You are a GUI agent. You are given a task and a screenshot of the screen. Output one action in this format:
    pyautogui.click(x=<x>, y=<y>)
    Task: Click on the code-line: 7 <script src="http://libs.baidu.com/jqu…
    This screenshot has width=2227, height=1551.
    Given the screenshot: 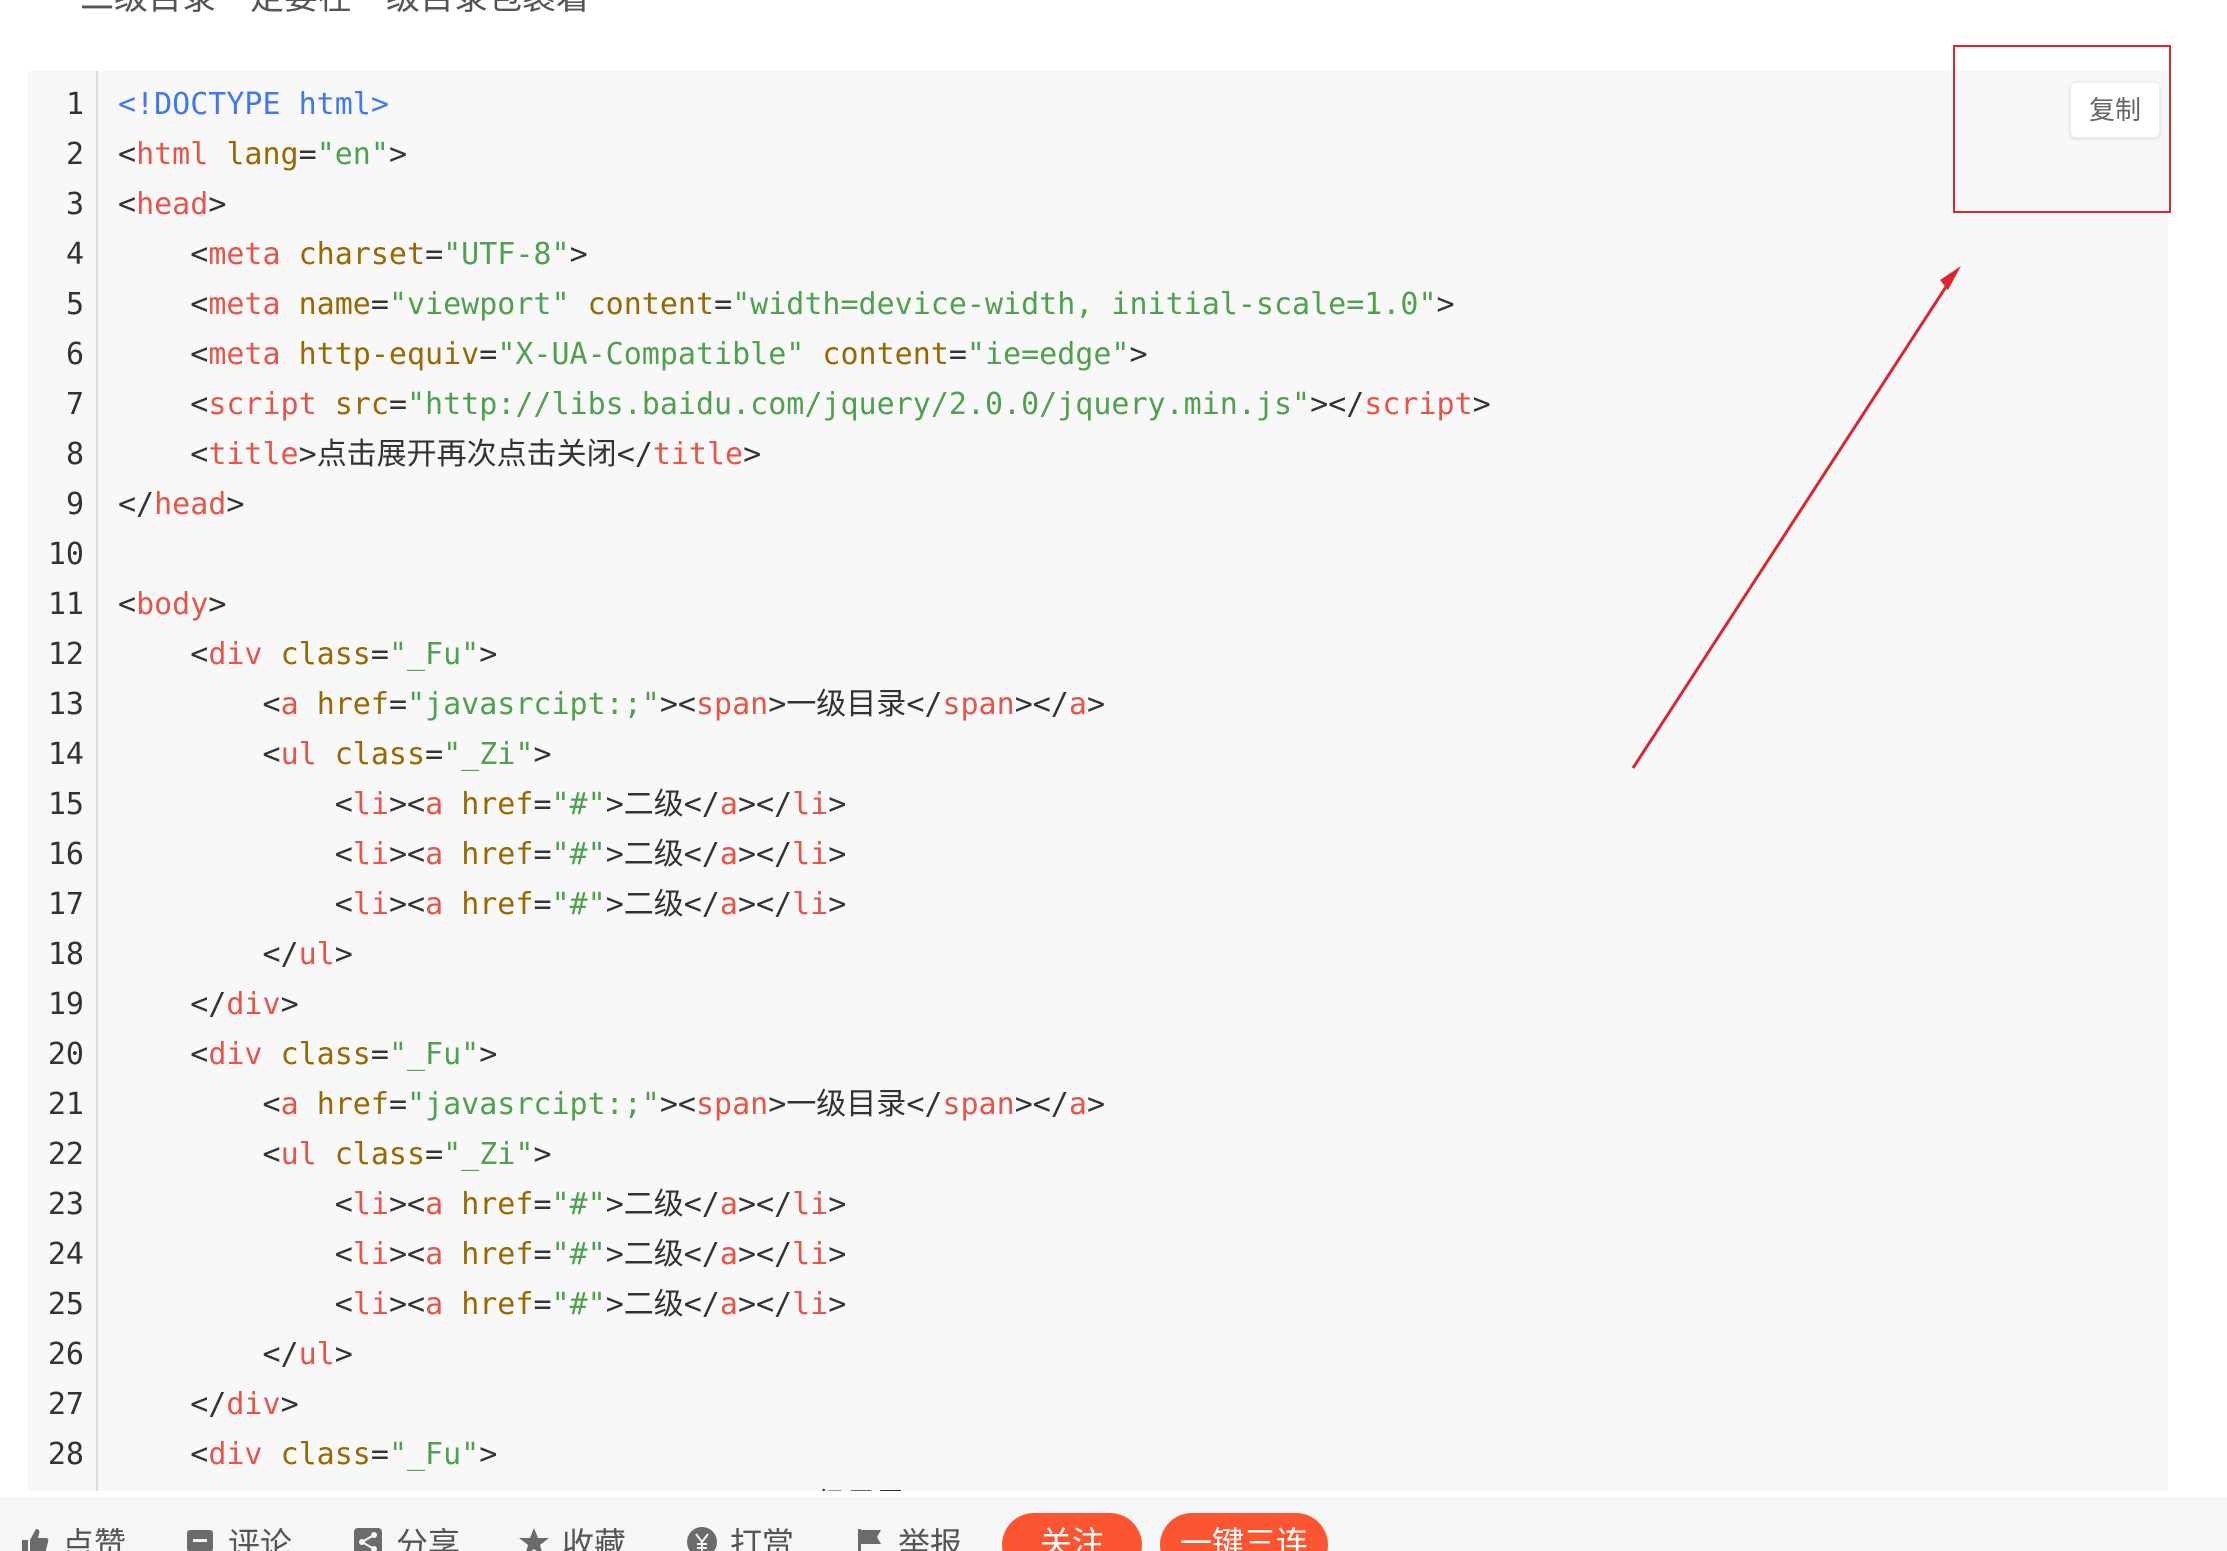 What is the action you would take?
    pyautogui.click(x=1098, y=405)
    